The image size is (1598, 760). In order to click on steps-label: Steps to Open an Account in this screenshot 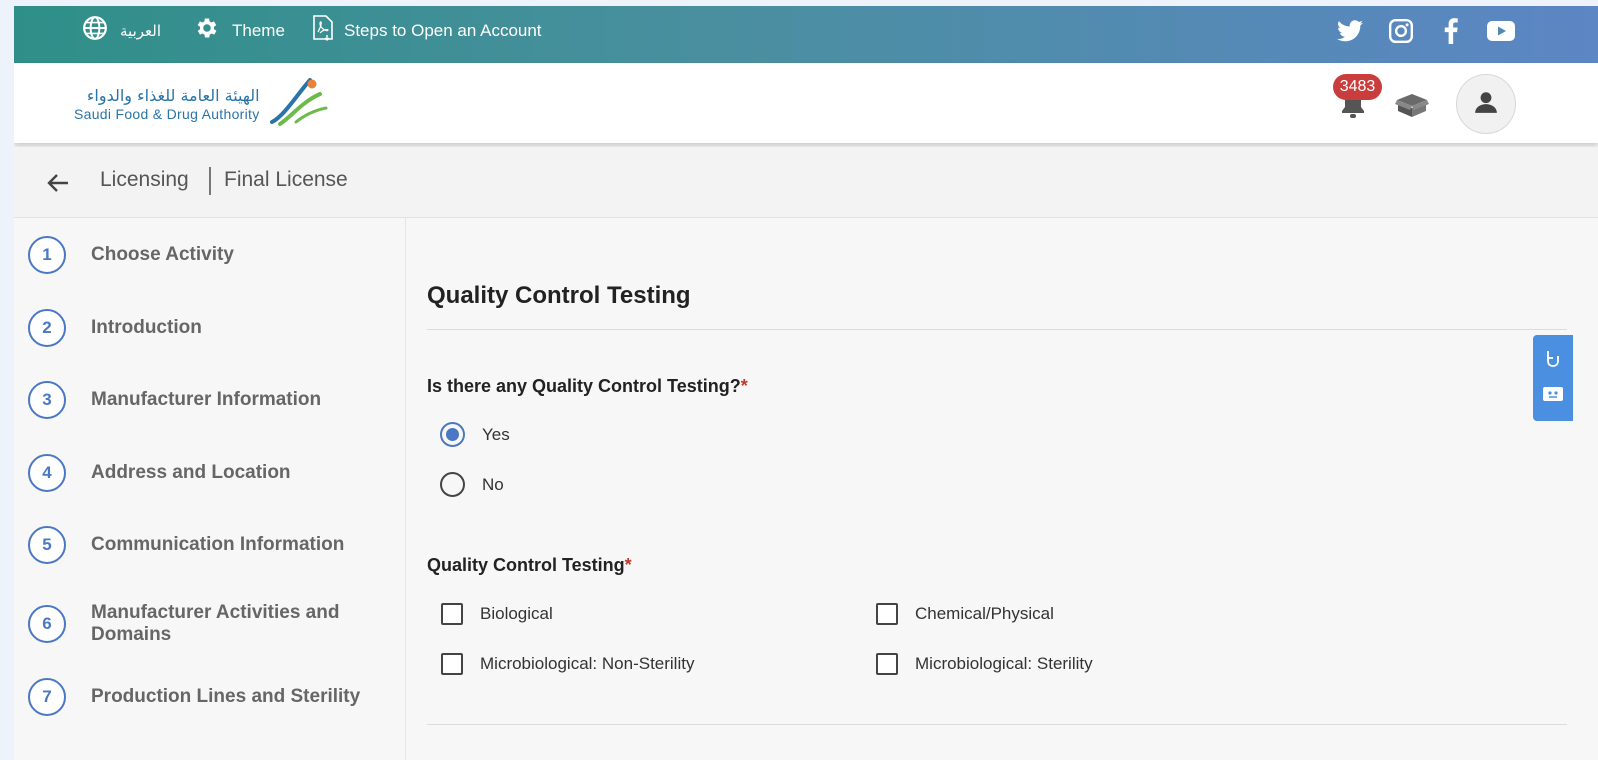, I will do `click(443, 30)`.